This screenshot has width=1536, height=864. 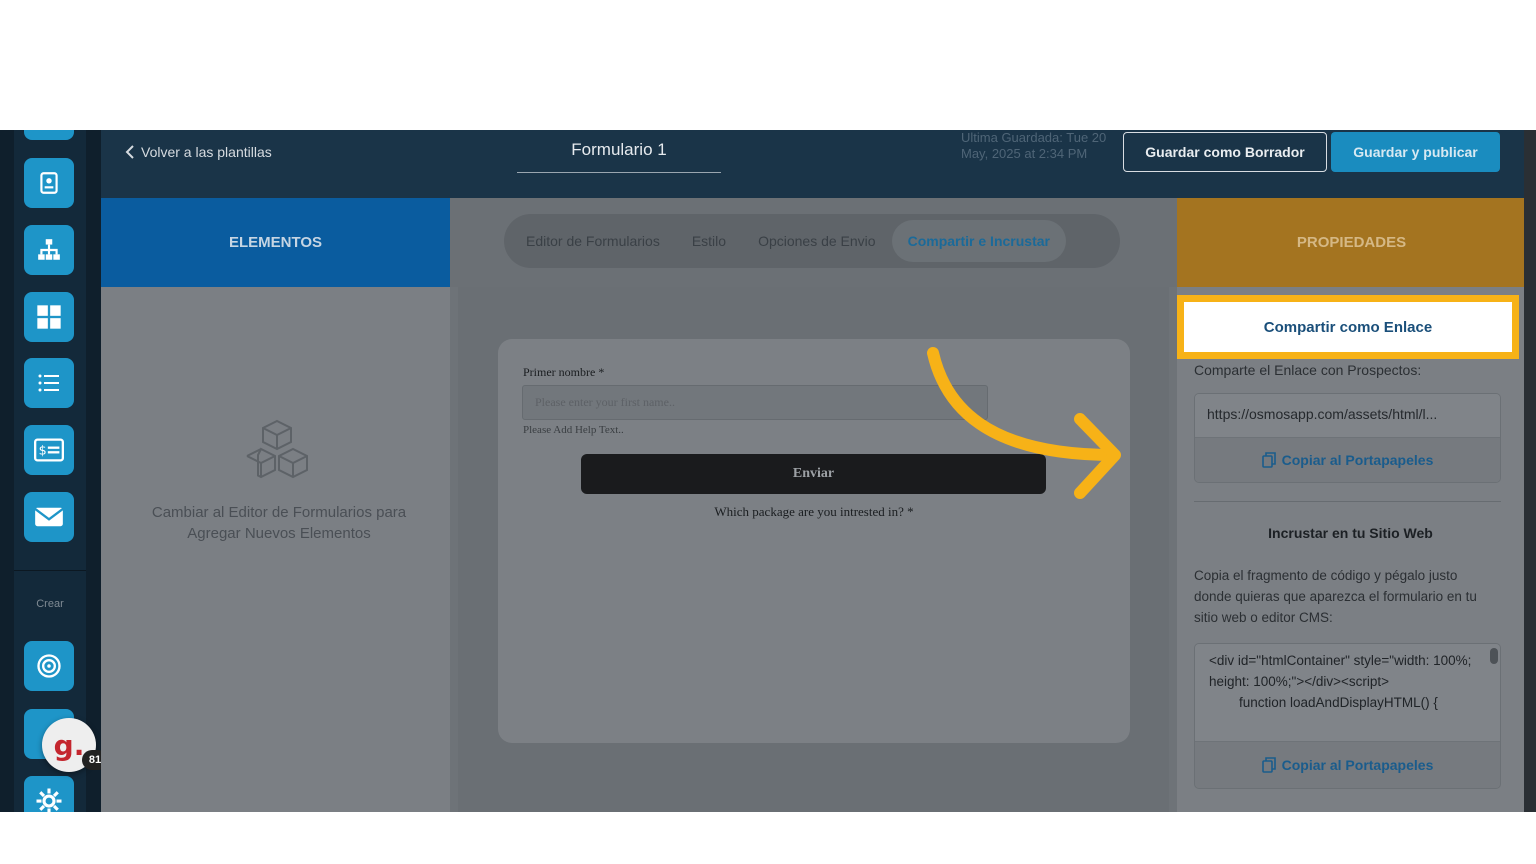 I want to click on section-divider, so click(x=1347, y=501).